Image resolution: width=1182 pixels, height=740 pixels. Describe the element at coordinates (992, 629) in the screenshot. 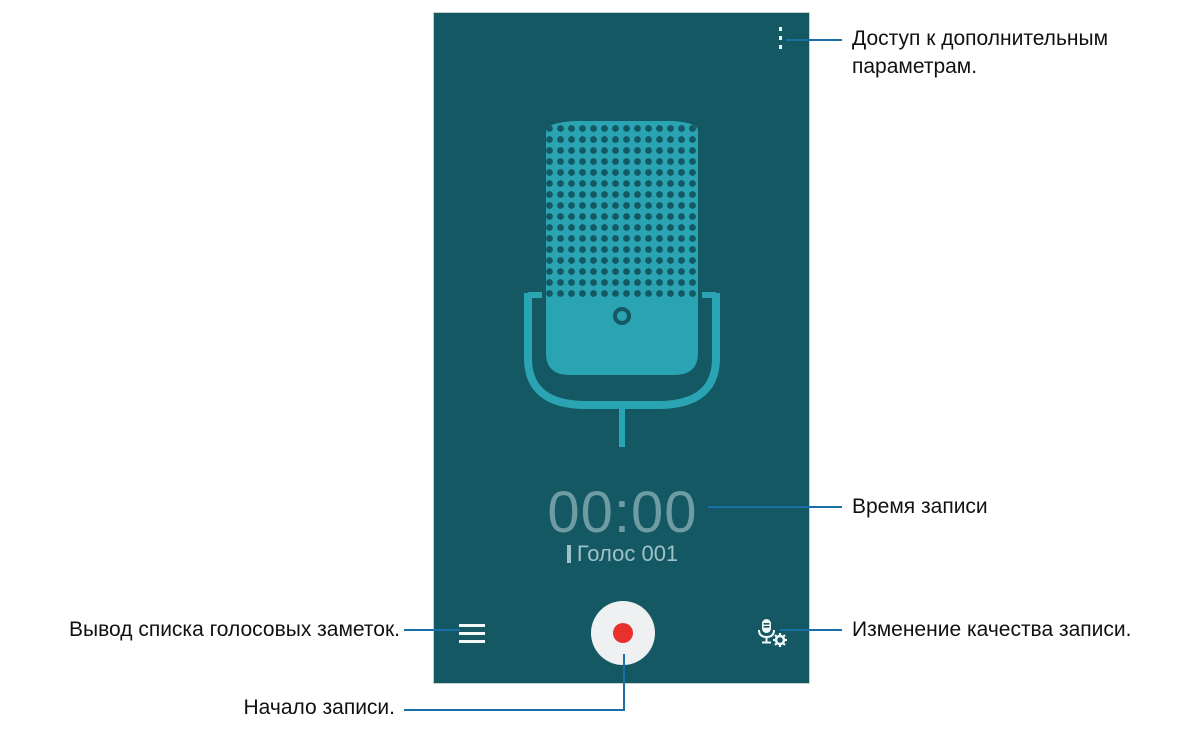

I see `callout-change-quality: Изменение качества записи.` at that location.